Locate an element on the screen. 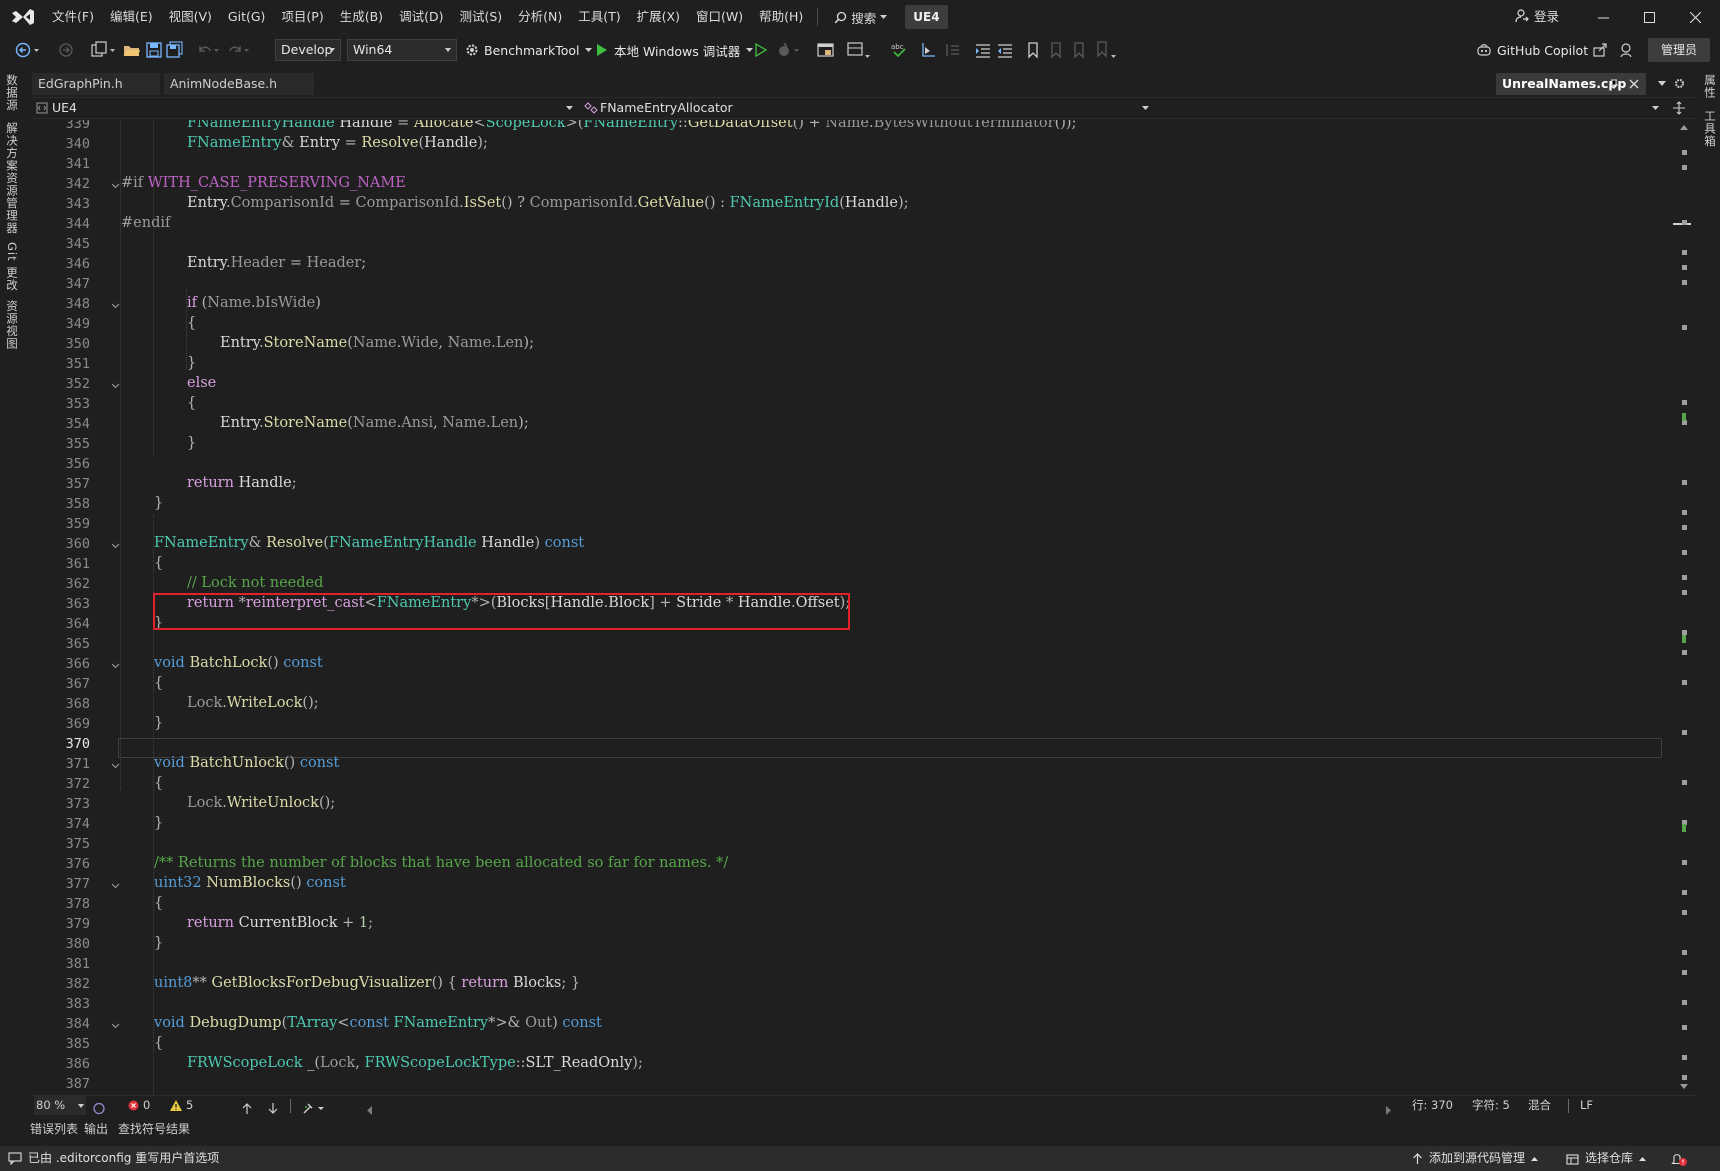 The height and width of the screenshot is (1171, 1720). error-list-tab: 错误列表 is located at coordinates (54, 1129).